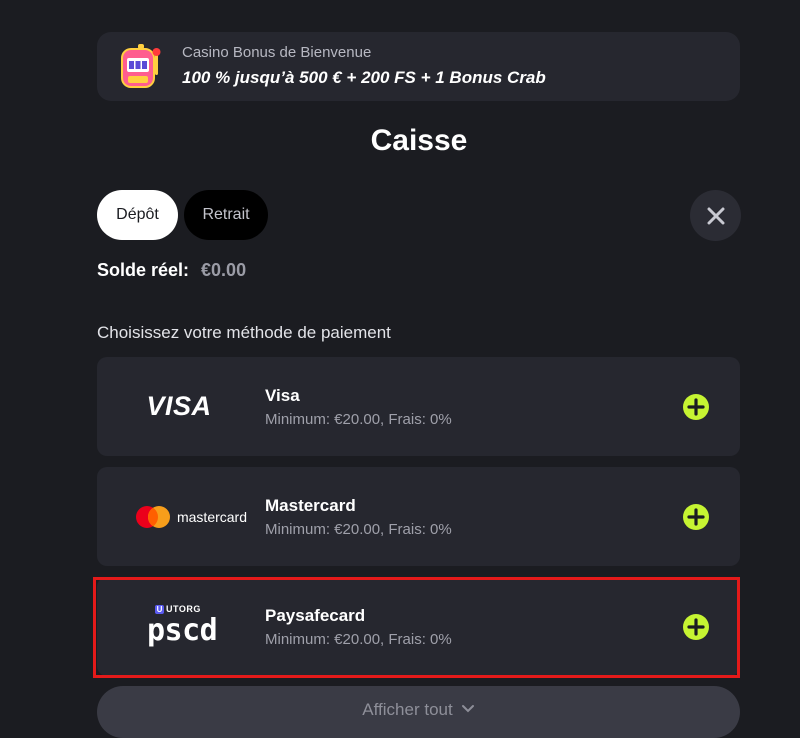 This screenshot has width=800, height=738. I want to click on mastercard-logo: mastercard, so click(181, 516).